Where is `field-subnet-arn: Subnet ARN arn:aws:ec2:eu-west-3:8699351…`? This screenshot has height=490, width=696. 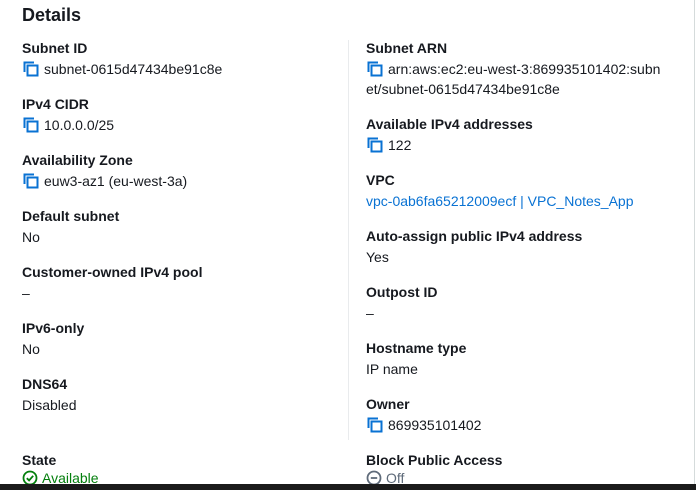 field-subnet-arn: Subnet ARN arn:aws:ec2:eu-west-3:8699351… is located at coordinates (526, 69).